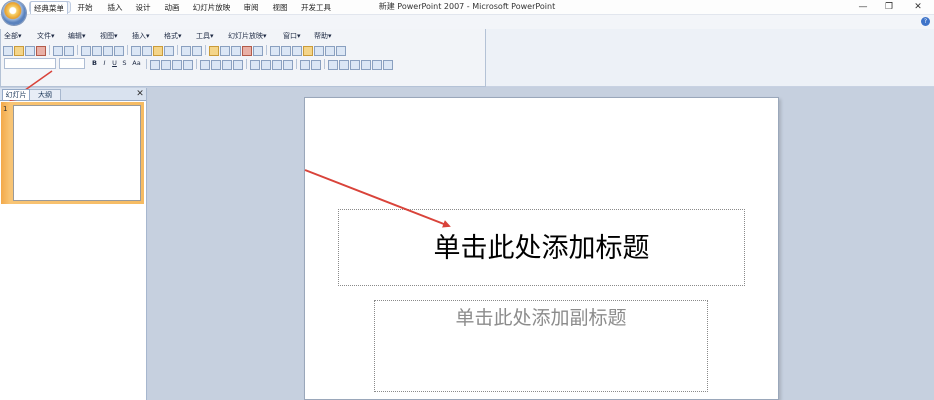 Image resolution: width=934 pixels, height=400 pixels. Describe the element at coordinates (19, 51) in the screenshot. I see `open-icon` at that location.